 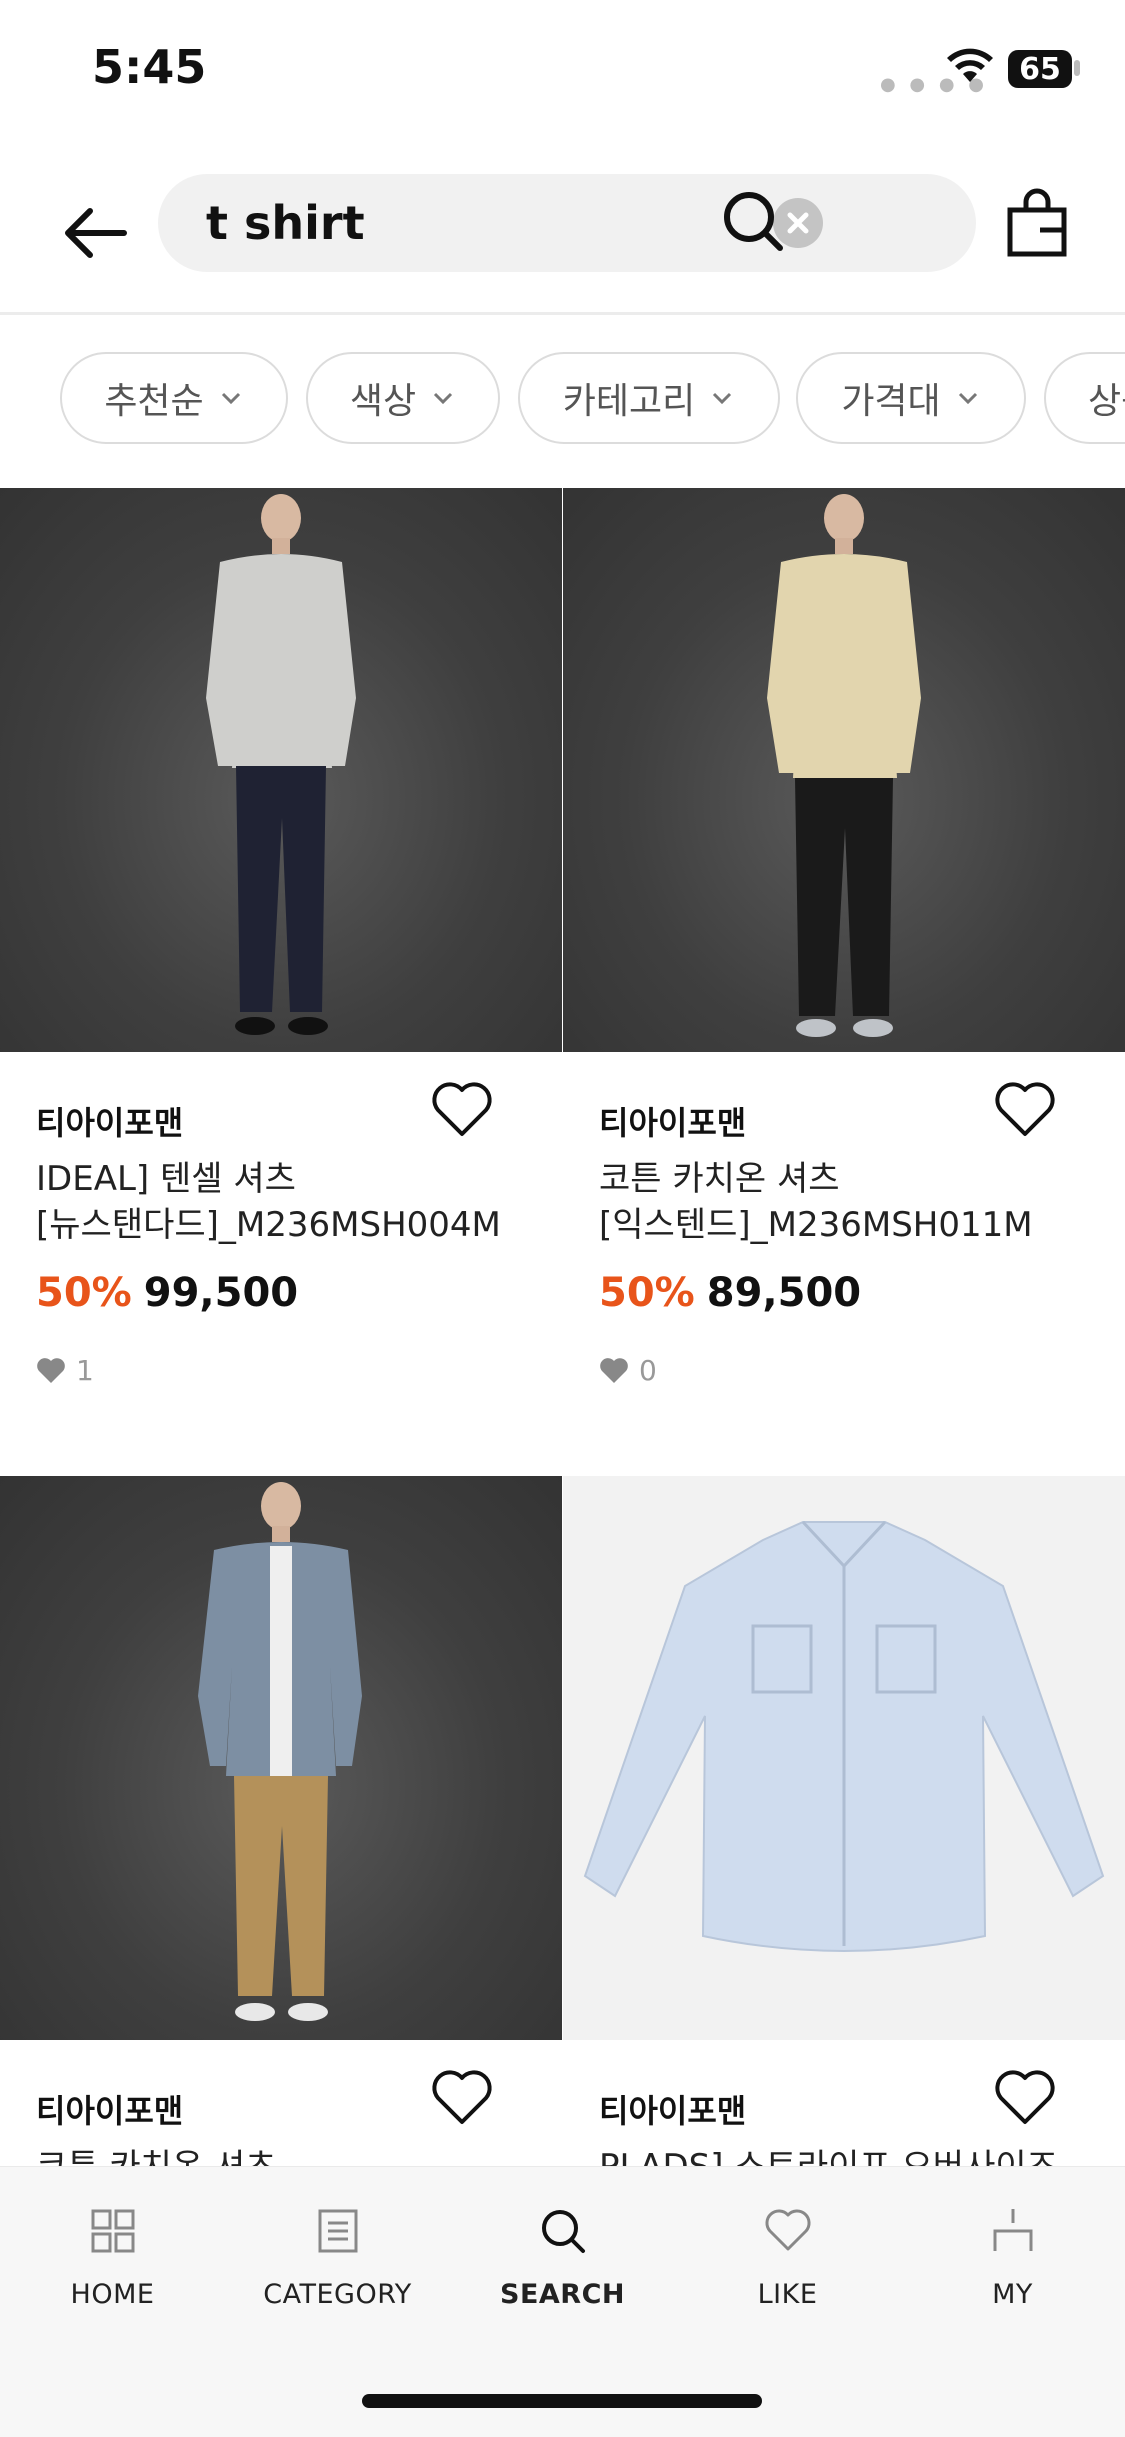 I want to click on product-title-line: IDEAL] 텐셀 셔츠, so click(x=166, y=1179).